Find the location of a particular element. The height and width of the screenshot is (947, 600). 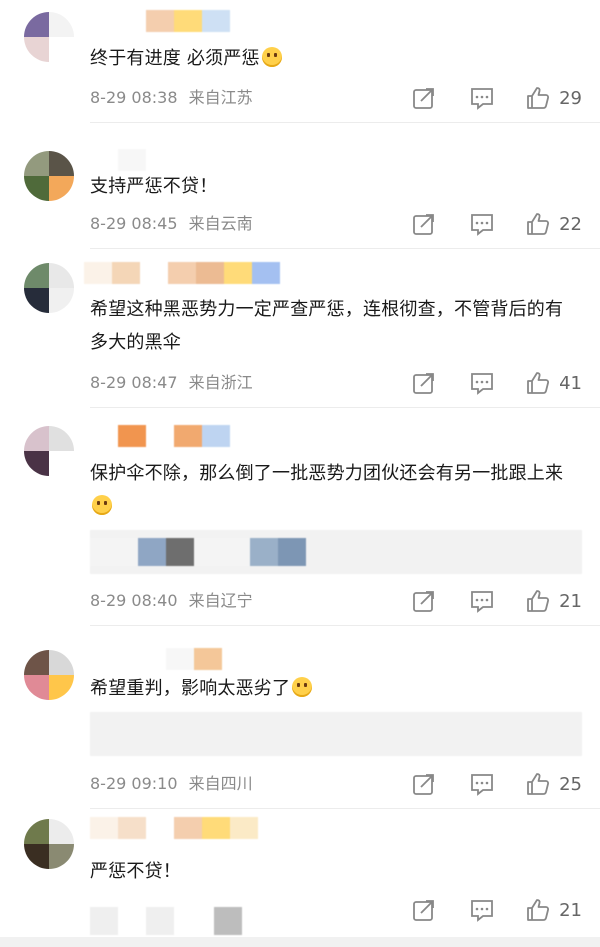

comment-text: 希望这种黑恶势力一定严查严惩，连根彻查，不管背后的有多大的黑伞 is located at coordinates (327, 326).